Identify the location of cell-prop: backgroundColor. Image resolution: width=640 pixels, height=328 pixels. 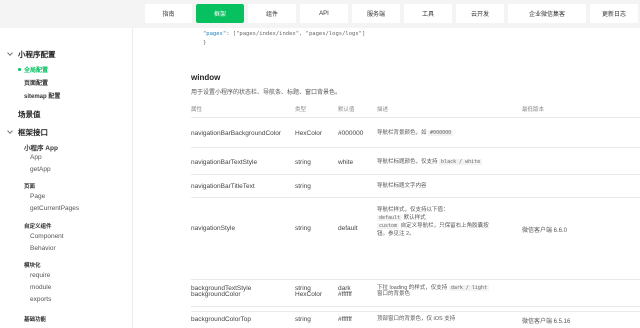
(216, 294).